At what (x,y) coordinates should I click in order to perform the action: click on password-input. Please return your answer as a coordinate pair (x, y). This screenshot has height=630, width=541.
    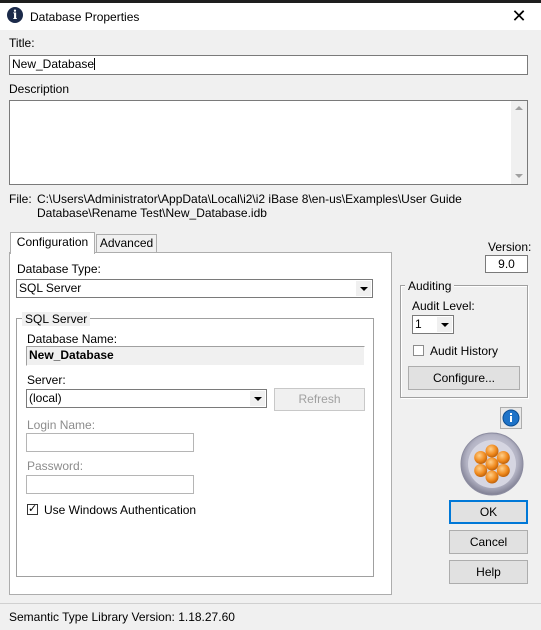
    Looking at the image, I should click on (110, 484).